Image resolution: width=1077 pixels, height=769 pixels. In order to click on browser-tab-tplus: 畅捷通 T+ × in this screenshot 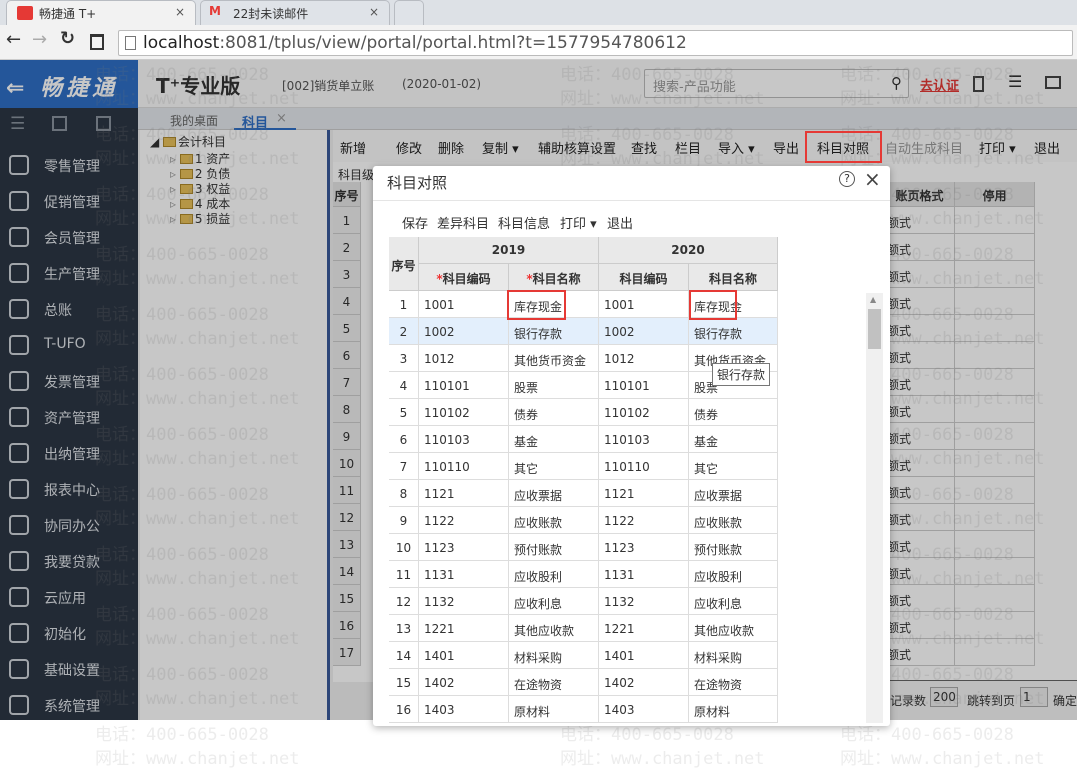, I will do `click(101, 12)`.